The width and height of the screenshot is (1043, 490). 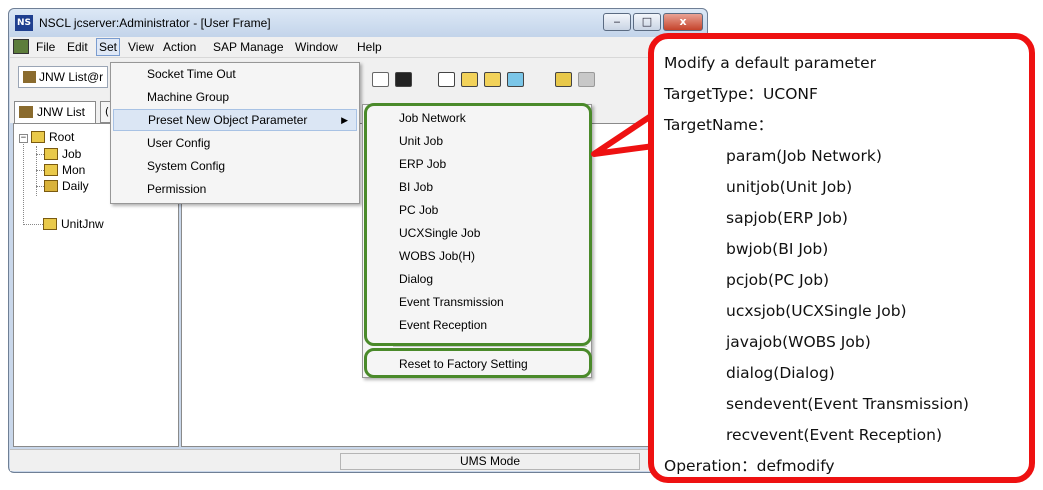 What do you see at coordinates (23, 138) in the screenshot?
I see `collapse-icon: −` at bounding box center [23, 138].